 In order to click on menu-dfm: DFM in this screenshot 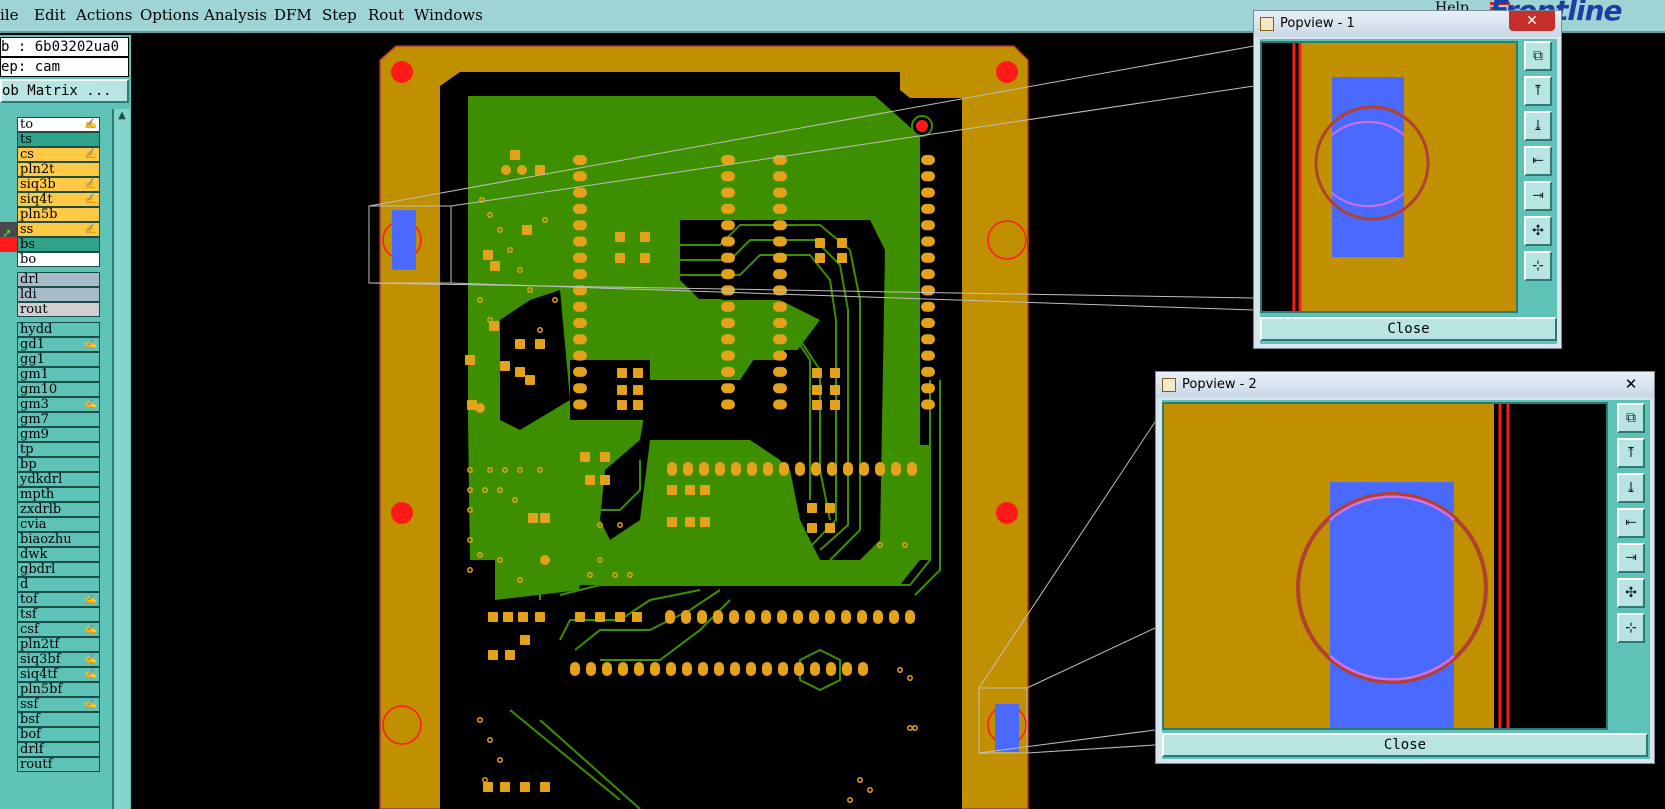, I will do `click(293, 15)`.